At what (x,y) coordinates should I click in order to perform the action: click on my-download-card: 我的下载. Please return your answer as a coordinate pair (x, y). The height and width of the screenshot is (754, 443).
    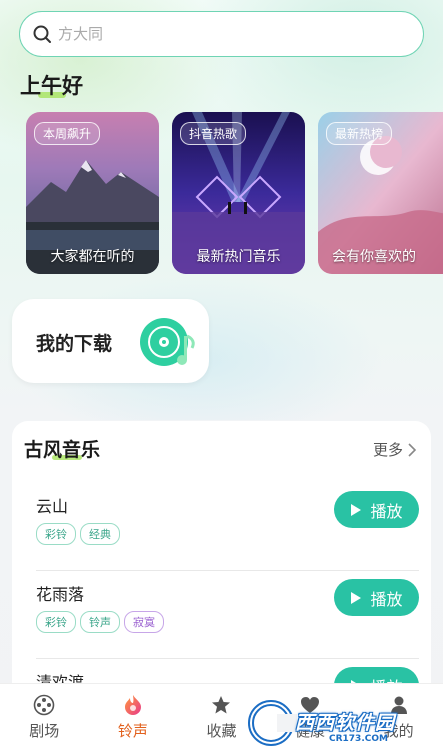
    Looking at the image, I should click on (110, 341).